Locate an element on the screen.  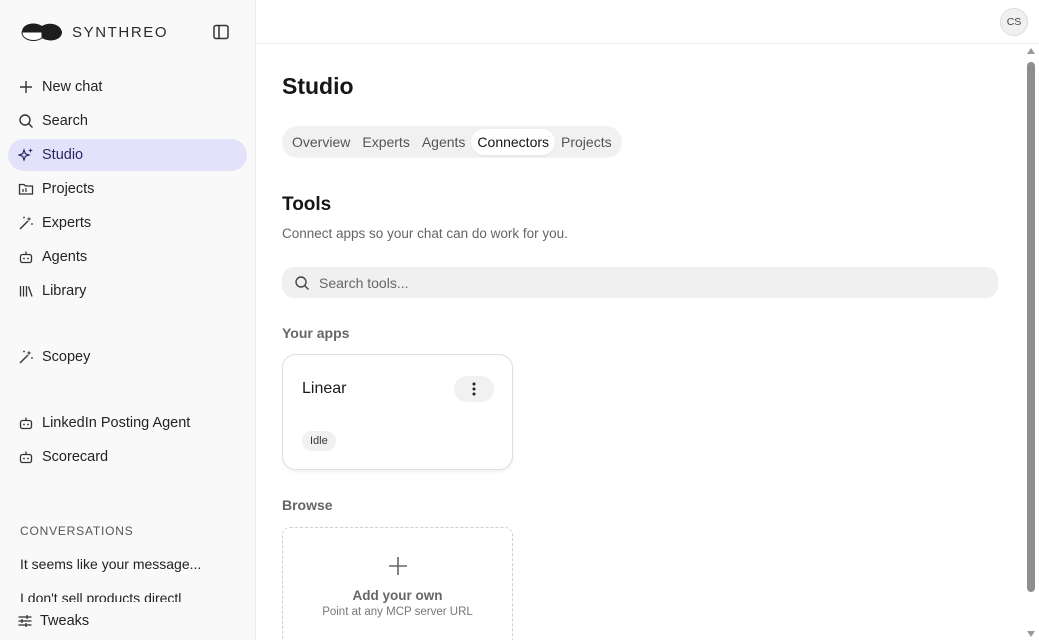
tab-connectors: Connectors is located at coordinates (513, 142).